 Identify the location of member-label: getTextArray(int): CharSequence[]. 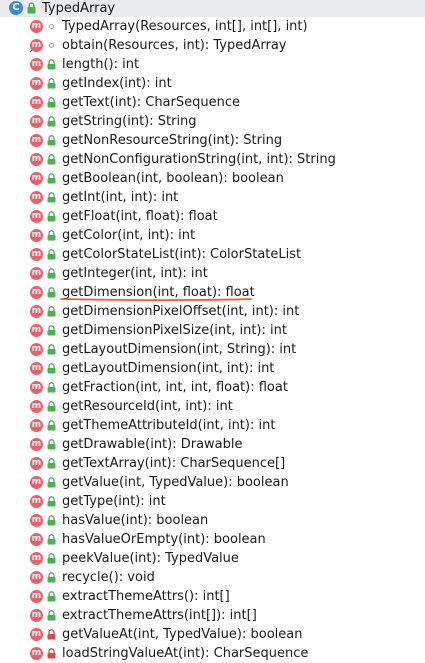
(174, 463).